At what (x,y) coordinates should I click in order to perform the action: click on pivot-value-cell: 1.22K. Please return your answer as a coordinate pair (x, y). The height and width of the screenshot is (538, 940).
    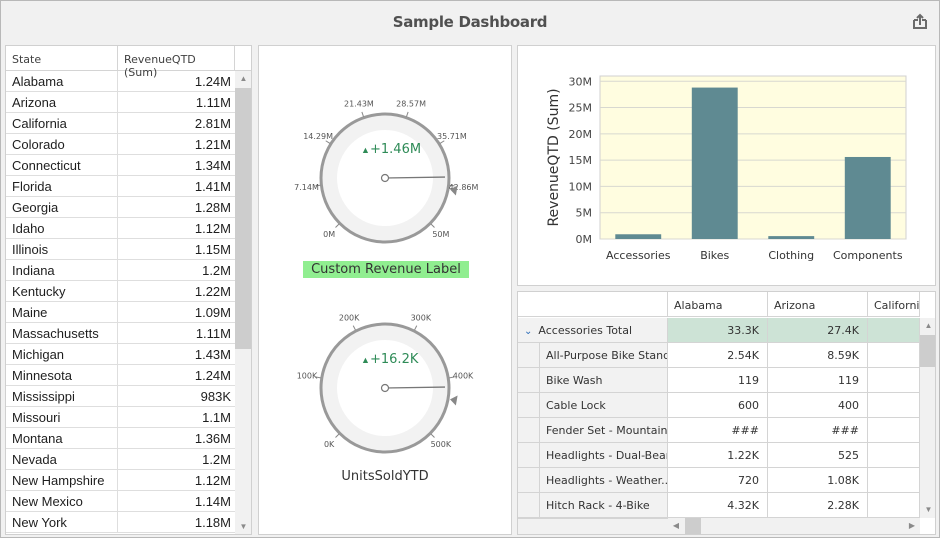
    Looking at the image, I should click on (718, 455).